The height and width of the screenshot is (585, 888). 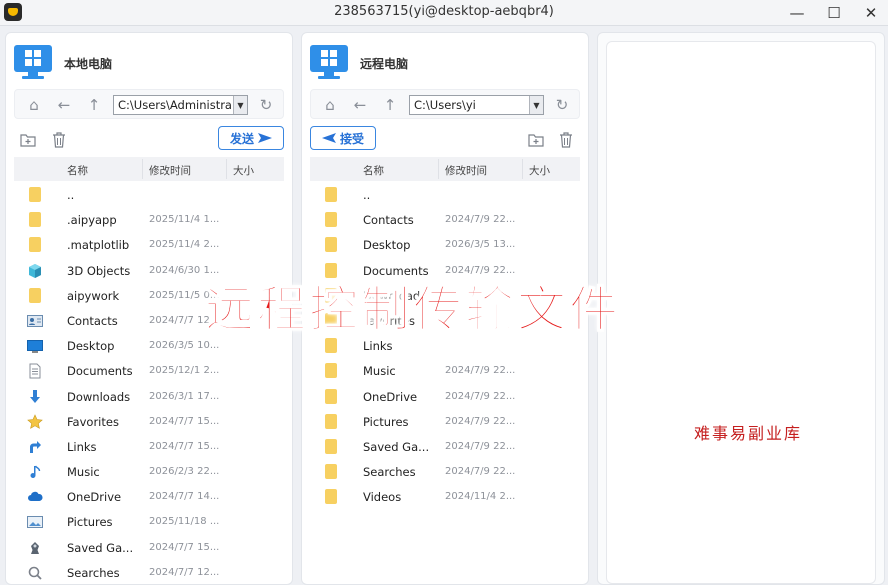 I want to click on remote-nav-bar: ⌂ ← ↑ C:\Users\yi ▼ ↻, so click(x=445, y=104).